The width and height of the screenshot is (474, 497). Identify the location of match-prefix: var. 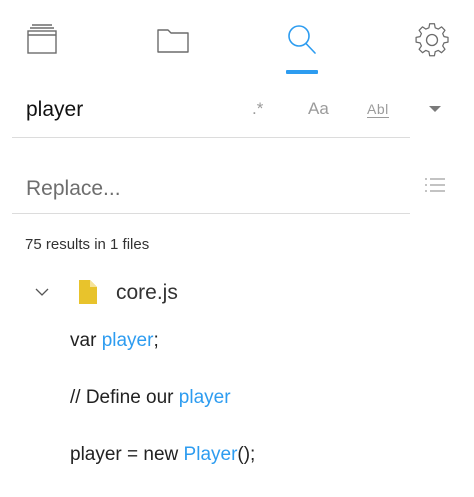
(86, 340).